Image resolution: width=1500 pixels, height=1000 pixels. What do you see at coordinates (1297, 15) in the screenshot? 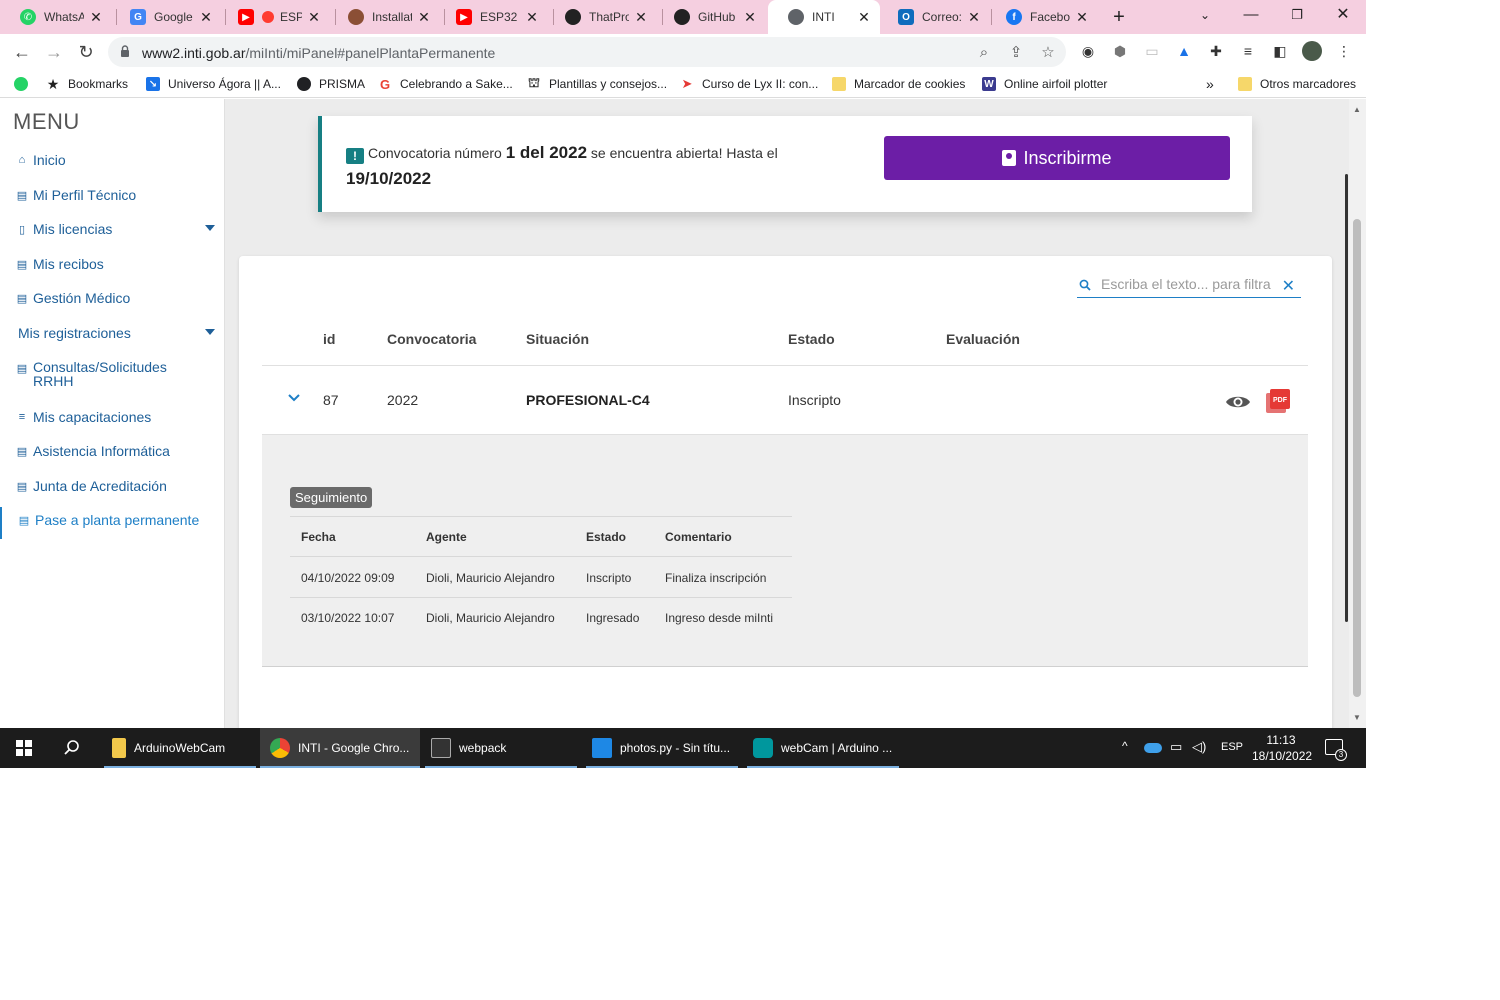
I see `restore-button: ❐` at bounding box center [1297, 15].